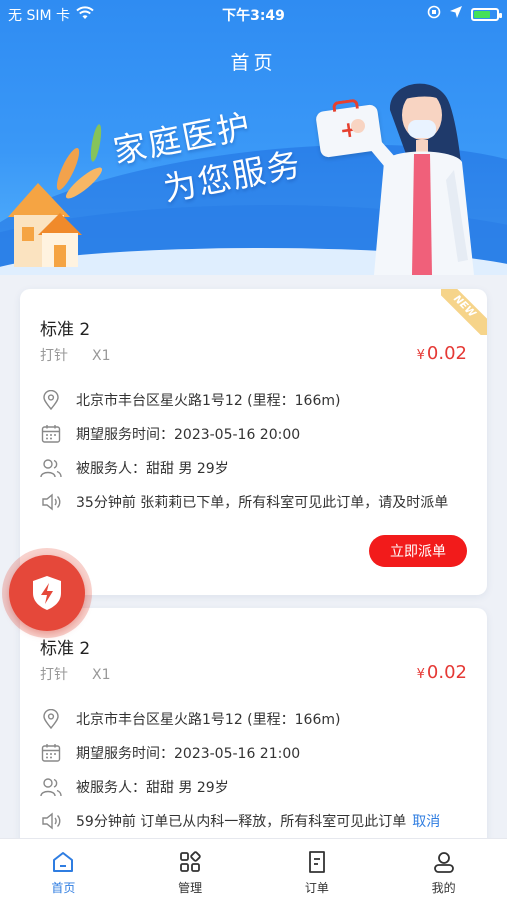  Describe the element at coordinates (486, 14) in the screenshot. I see `battery-icon` at that location.